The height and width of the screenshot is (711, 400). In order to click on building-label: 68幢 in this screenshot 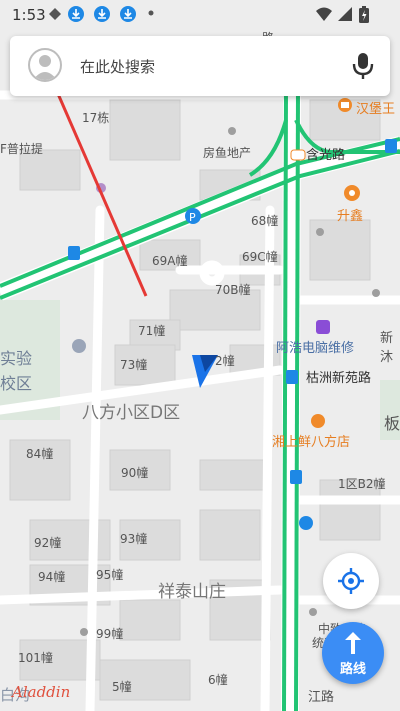, I will do `click(265, 221)`.